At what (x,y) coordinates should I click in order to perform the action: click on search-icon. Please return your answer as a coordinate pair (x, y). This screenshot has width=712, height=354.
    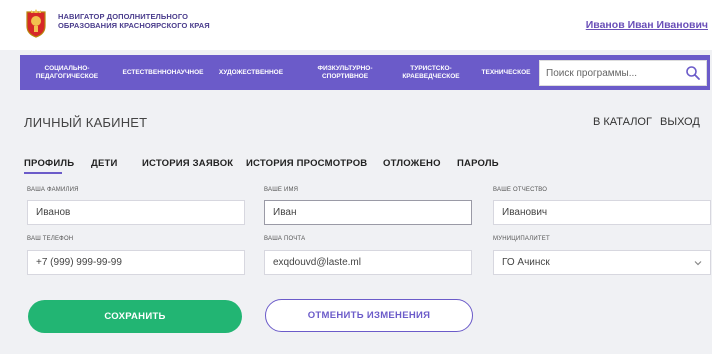
    Looking at the image, I should click on (693, 73).